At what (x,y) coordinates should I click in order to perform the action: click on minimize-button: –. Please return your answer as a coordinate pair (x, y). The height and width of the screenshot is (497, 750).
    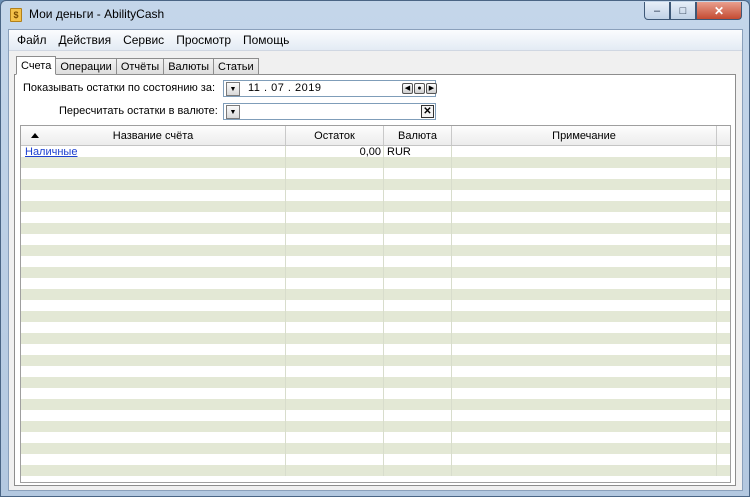
    Looking at the image, I should click on (657, 11).